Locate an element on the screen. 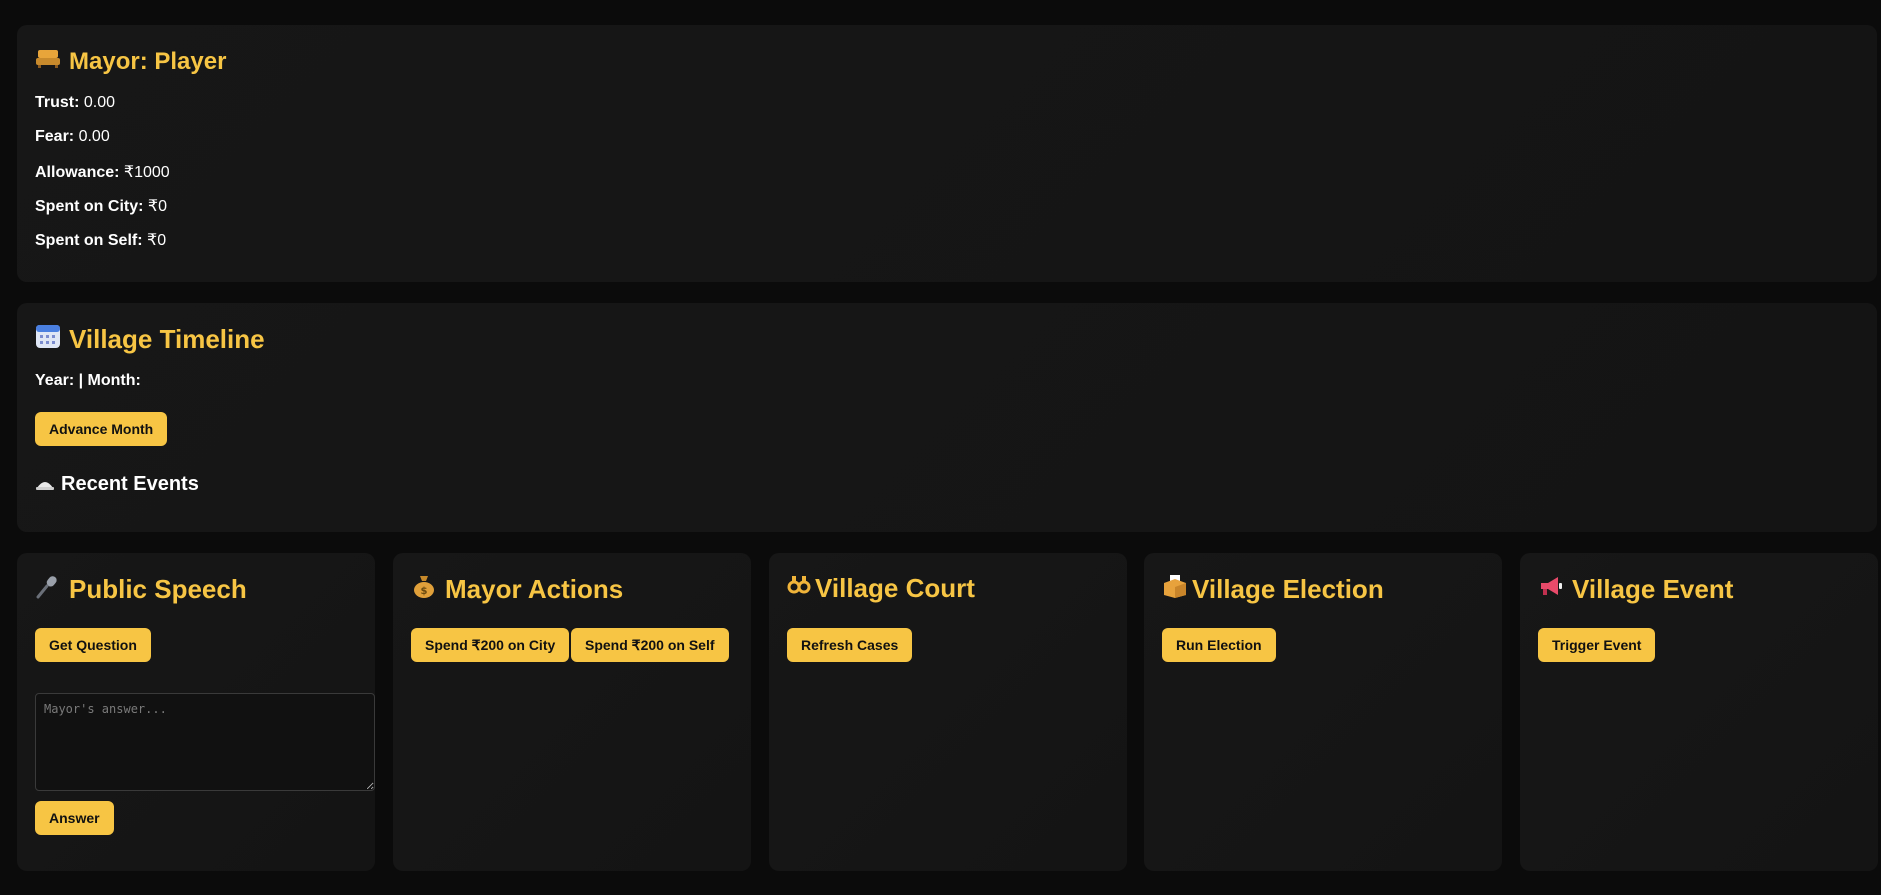 The width and height of the screenshot is (1881, 895). handcuffs-icon is located at coordinates (799, 588).